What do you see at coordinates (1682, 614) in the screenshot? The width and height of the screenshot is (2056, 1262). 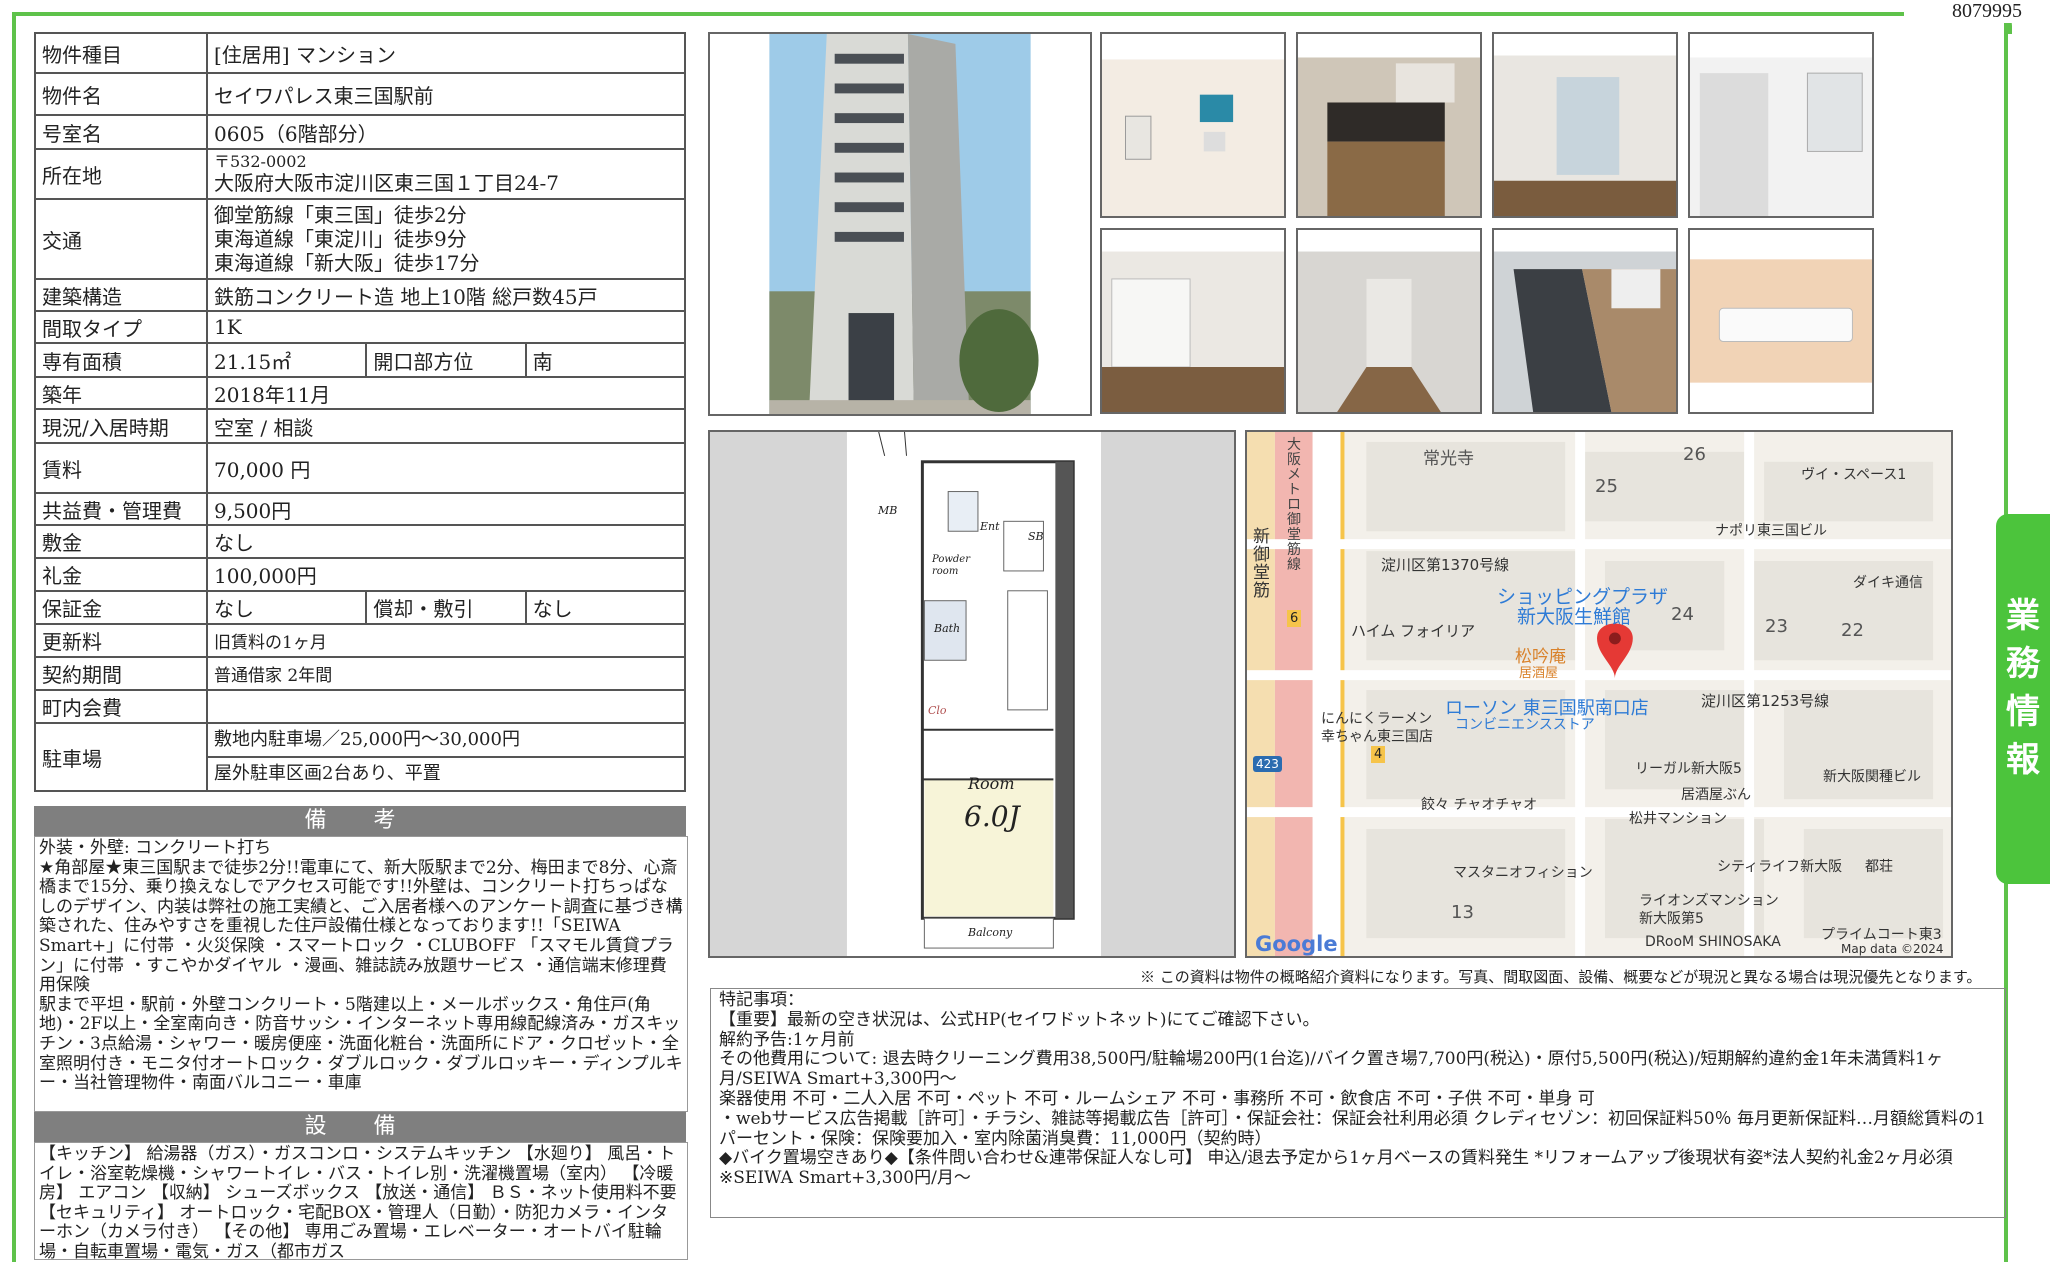 I see `map-label: 24` at bounding box center [1682, 614].